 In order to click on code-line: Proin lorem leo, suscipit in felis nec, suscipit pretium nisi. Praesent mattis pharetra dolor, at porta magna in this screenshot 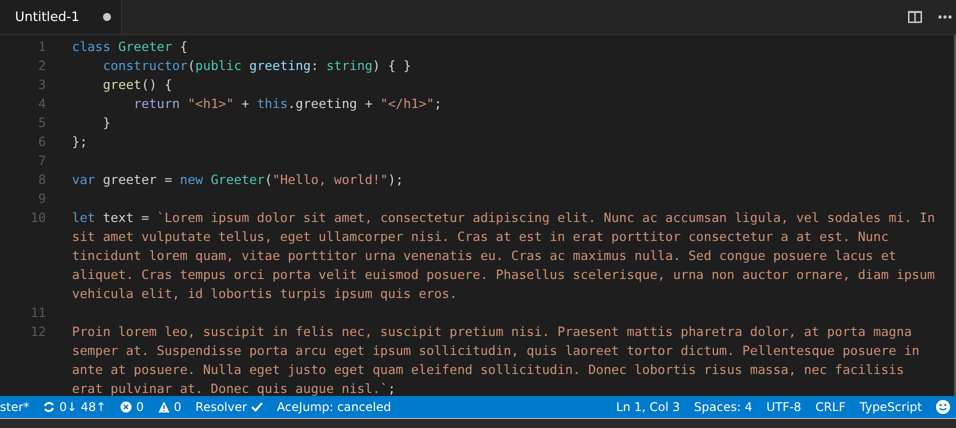, I will do `click(492, 333)`.